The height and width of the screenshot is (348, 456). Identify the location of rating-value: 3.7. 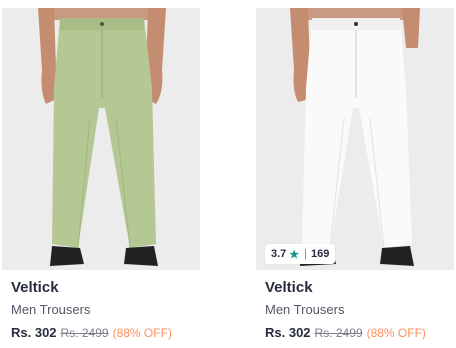
(279, 254).